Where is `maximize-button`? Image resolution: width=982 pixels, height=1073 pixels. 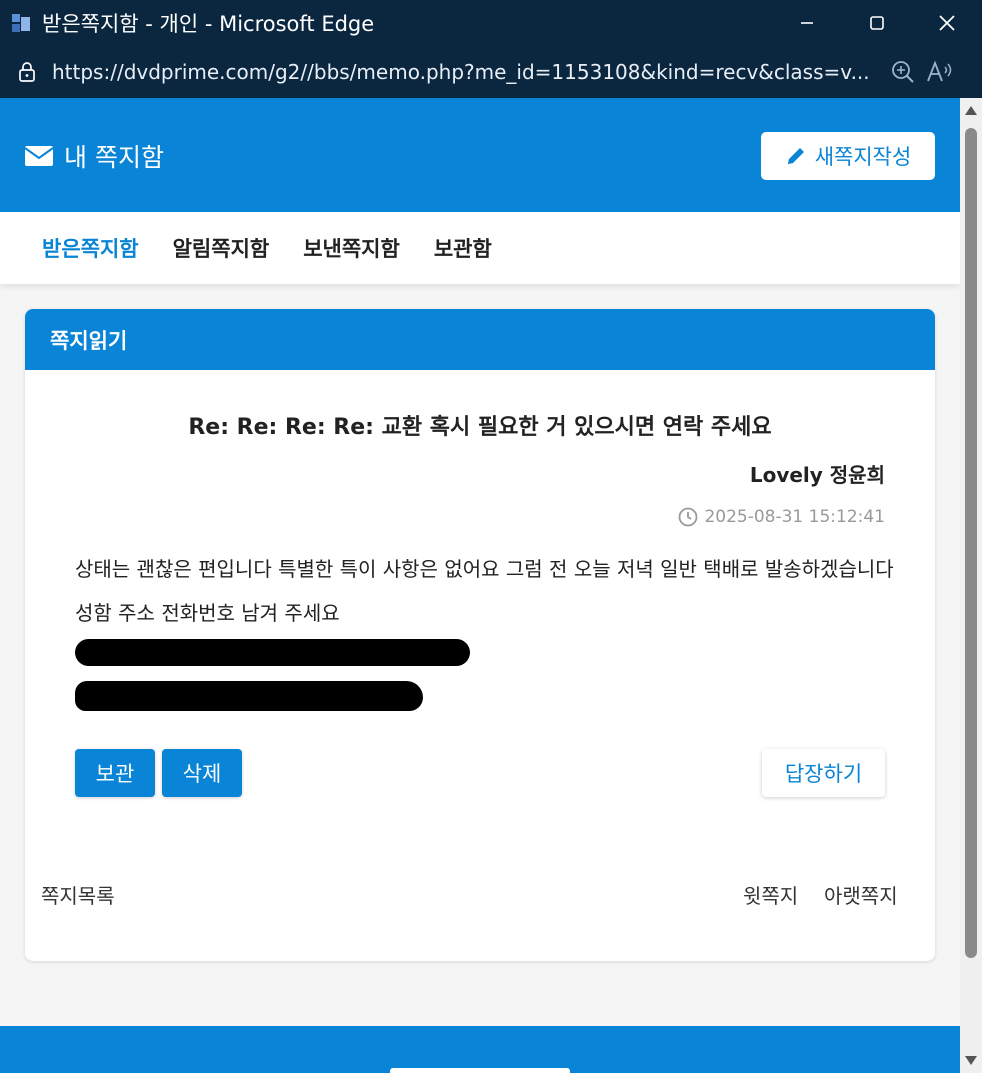
maximize-button is located at coordinates (877, 23).